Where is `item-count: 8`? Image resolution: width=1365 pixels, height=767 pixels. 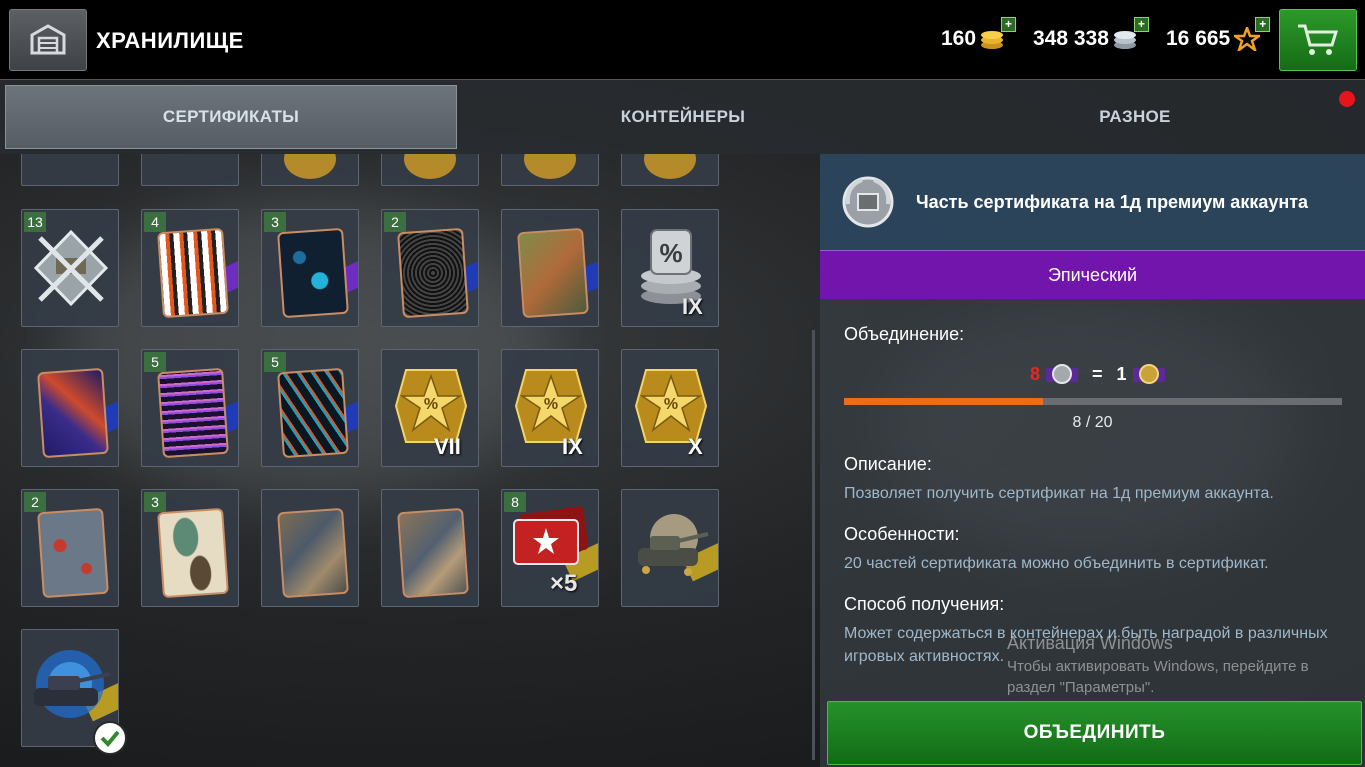 item-count: 8 is located at coordinates (515, 502).